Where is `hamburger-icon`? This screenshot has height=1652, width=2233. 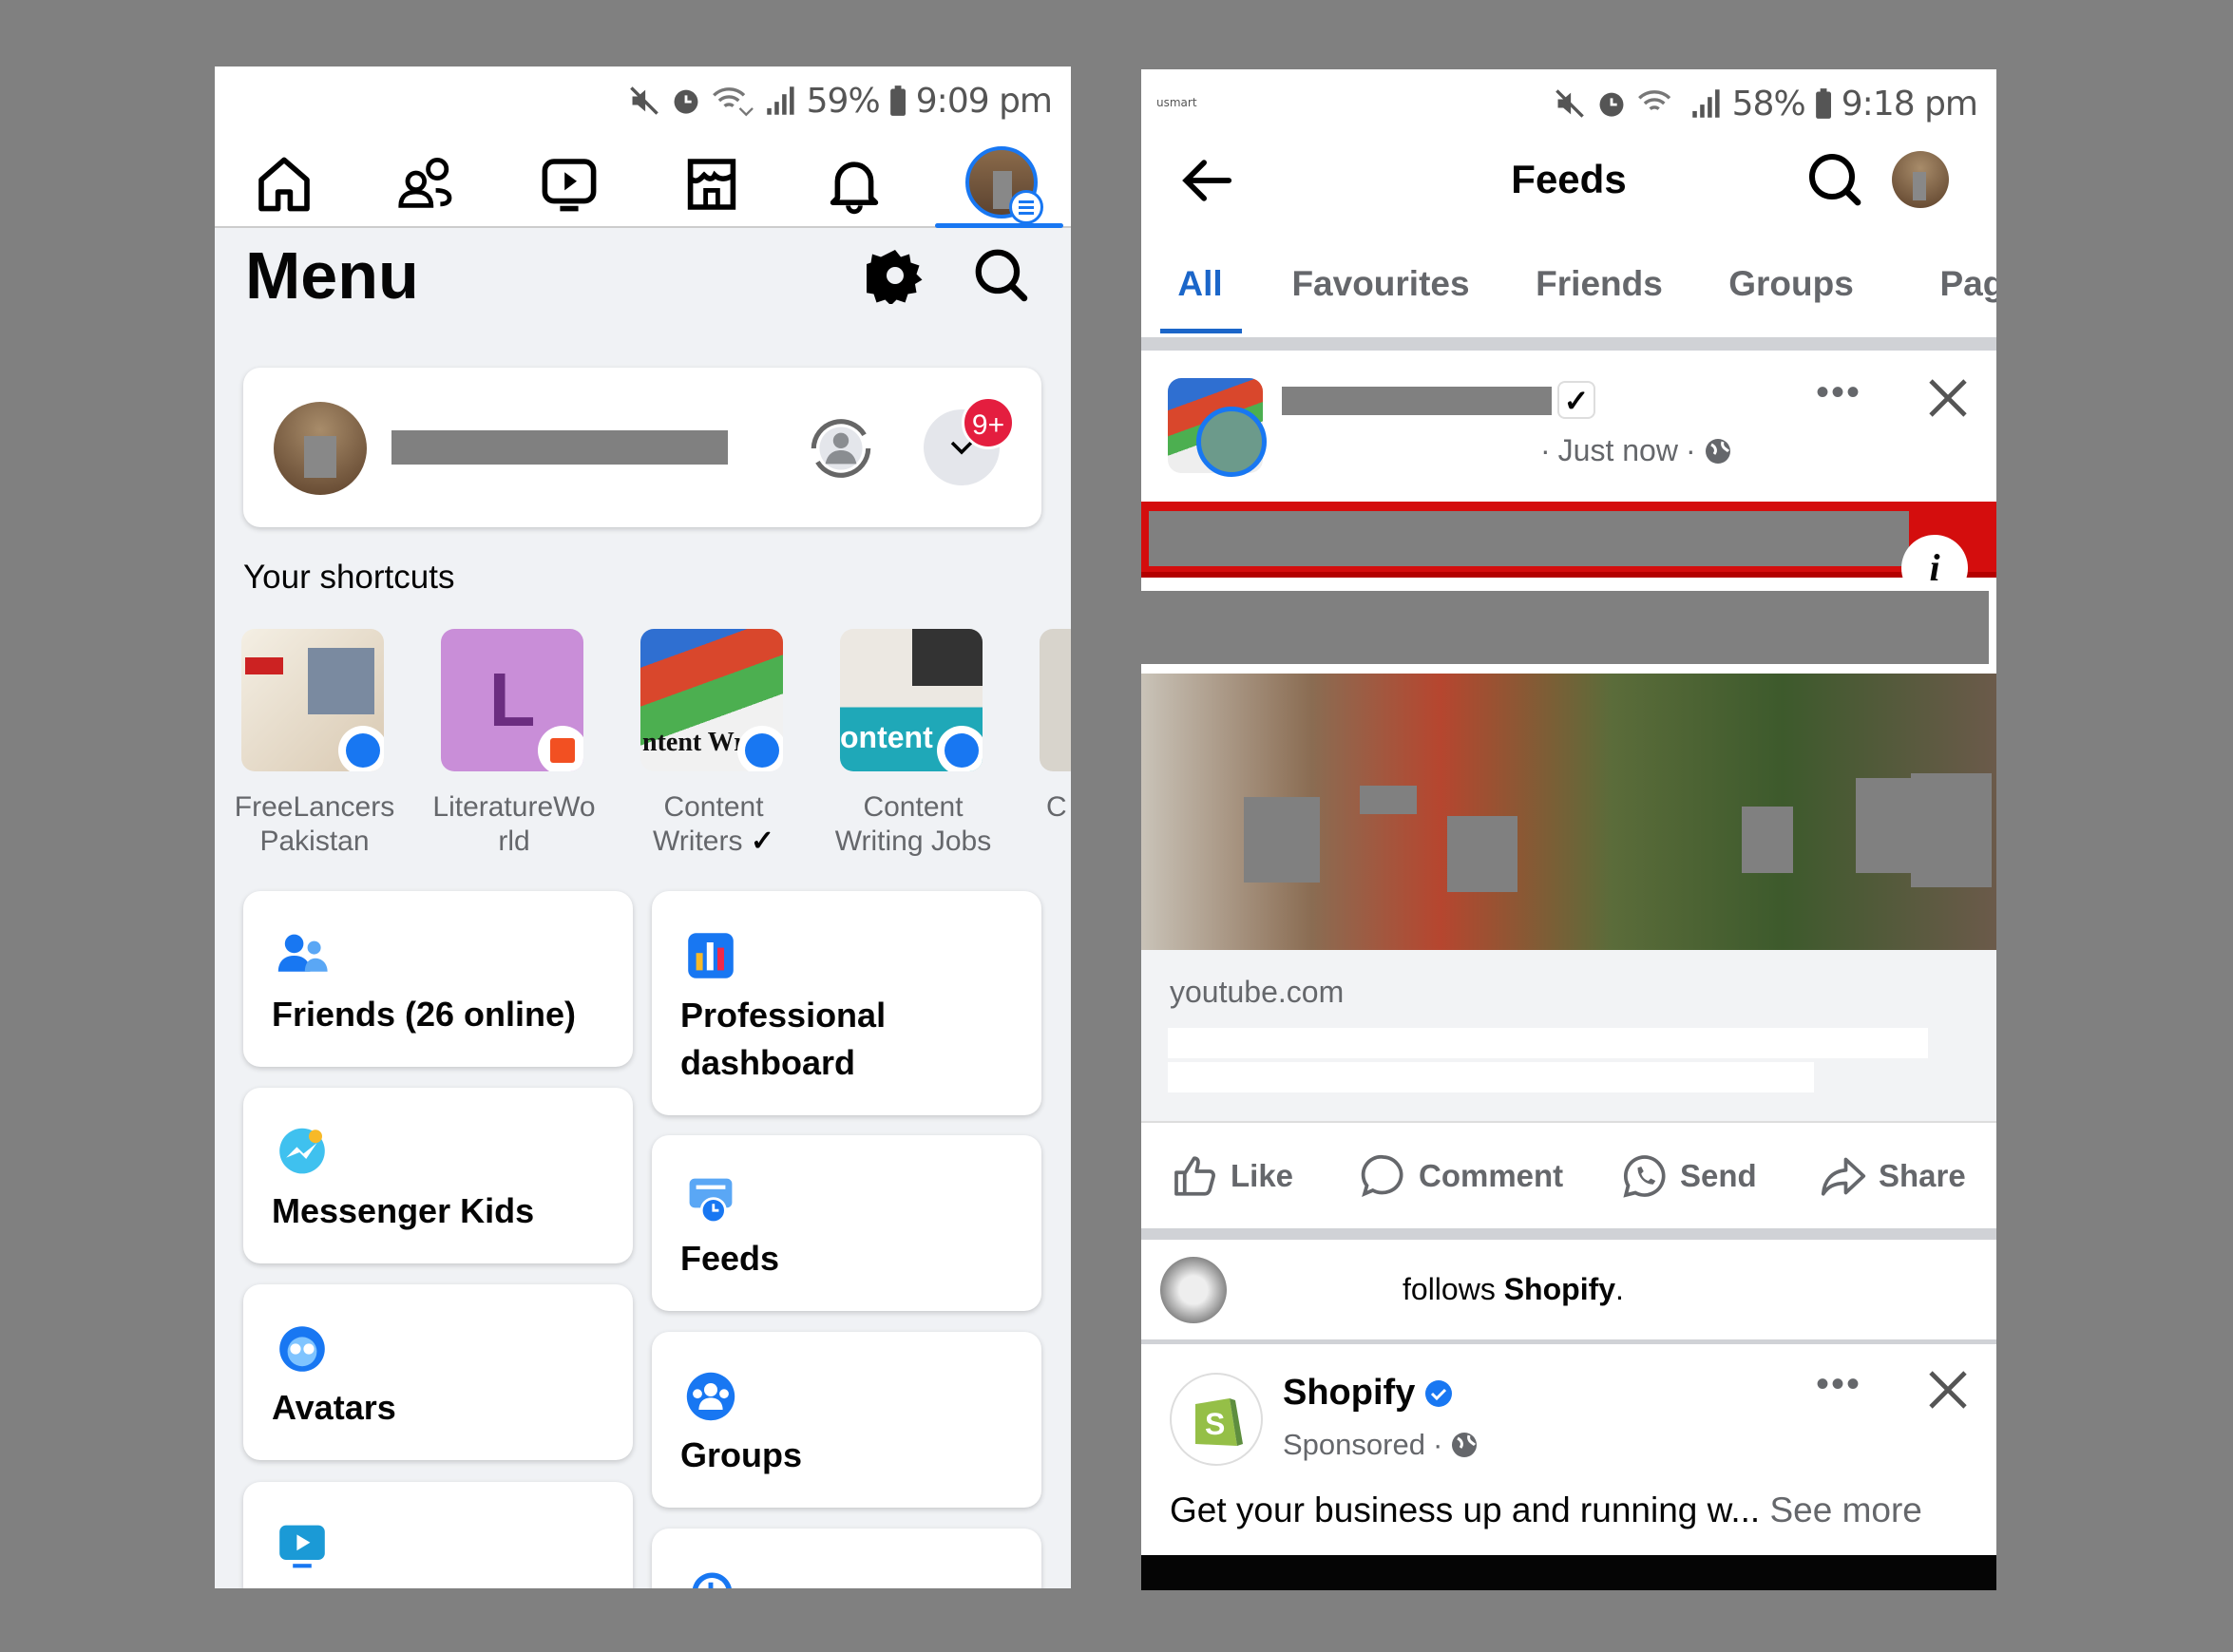
hamburger-icon is located at coordinates (1026, 207).